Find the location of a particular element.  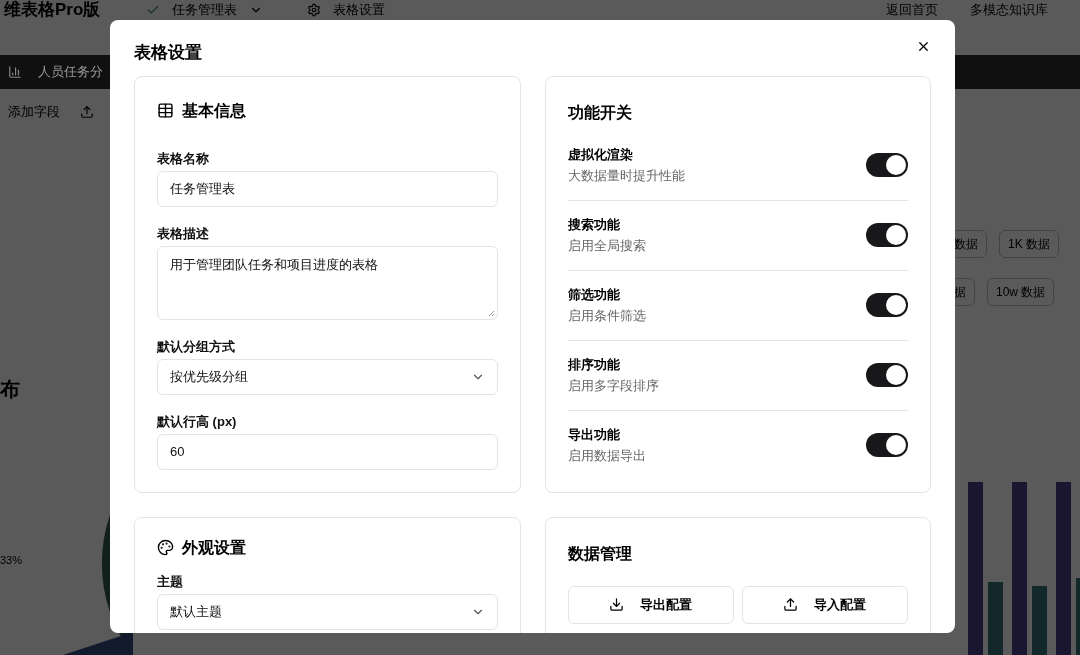

bar-chart-icon is located at coordinates (15, 72).